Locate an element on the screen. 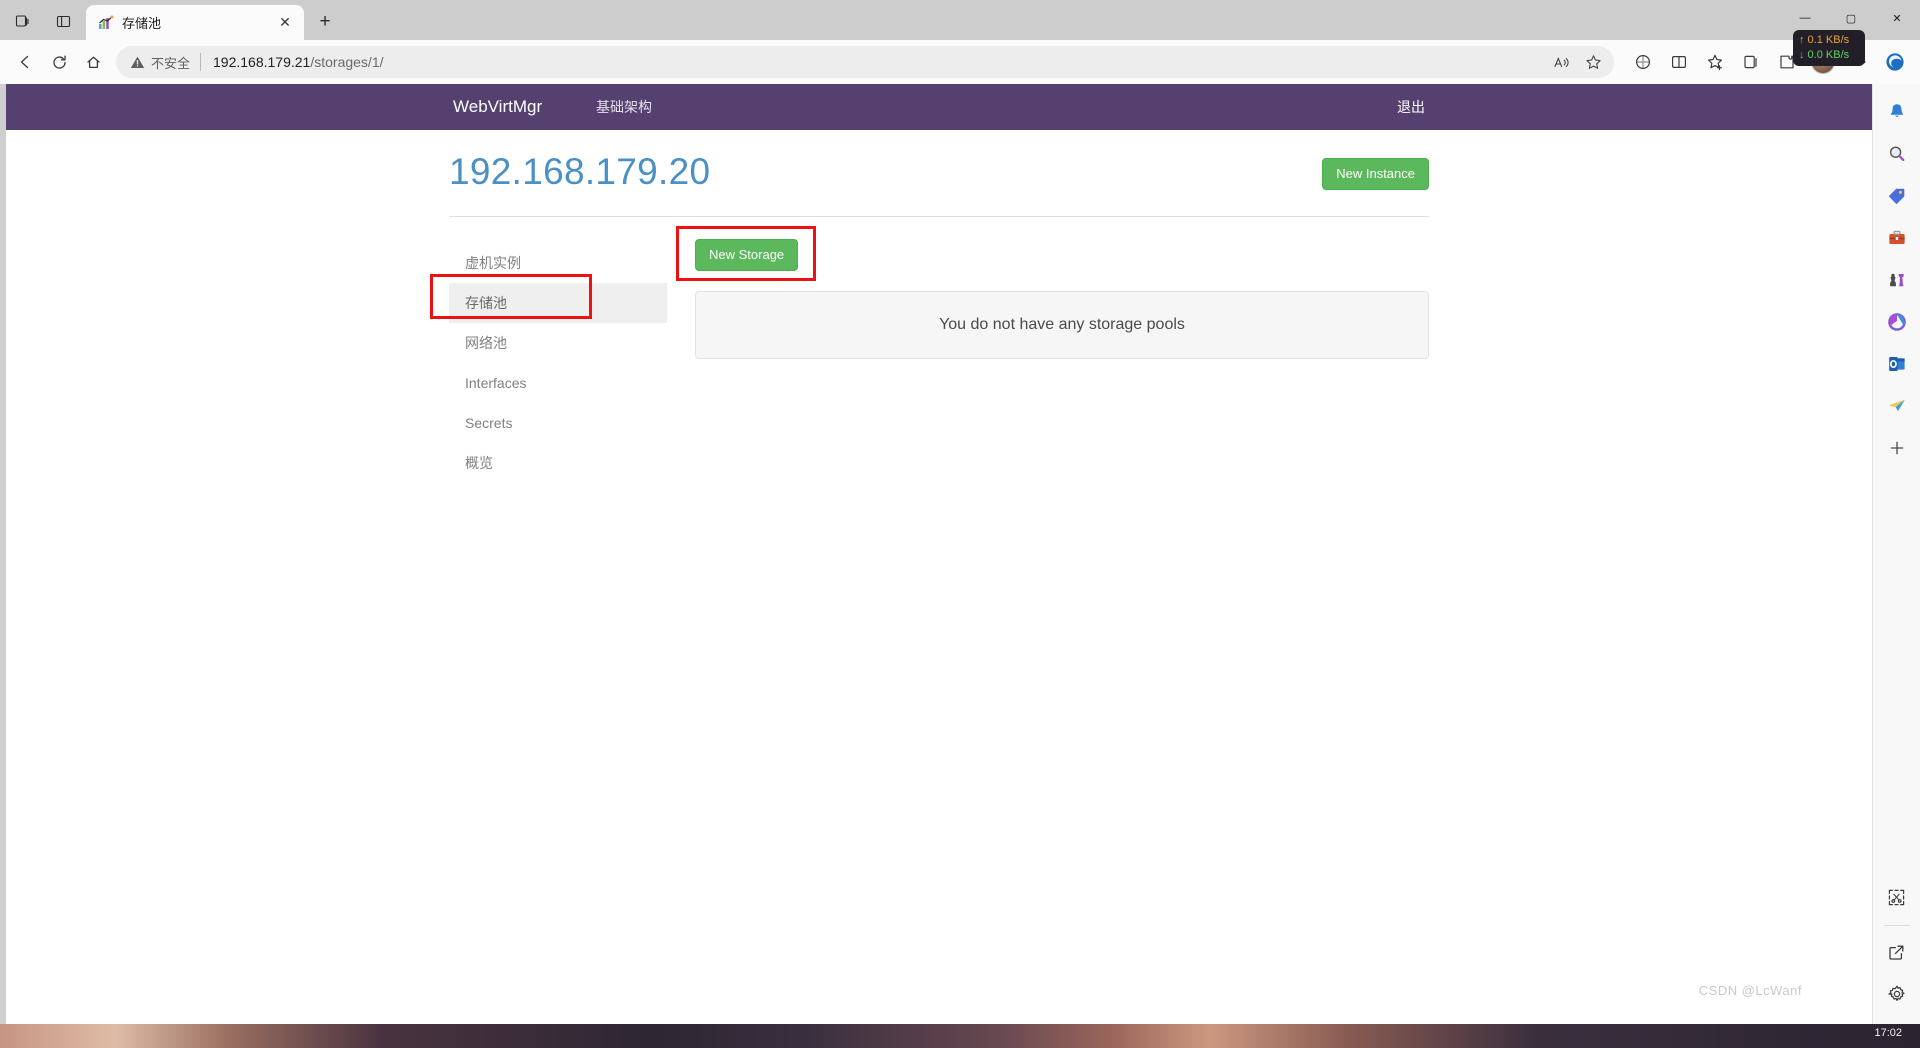 Image resolution: width=1920 pixels, height=1048 pixels. browser-toolbar is located at coordinates (1766, 62).